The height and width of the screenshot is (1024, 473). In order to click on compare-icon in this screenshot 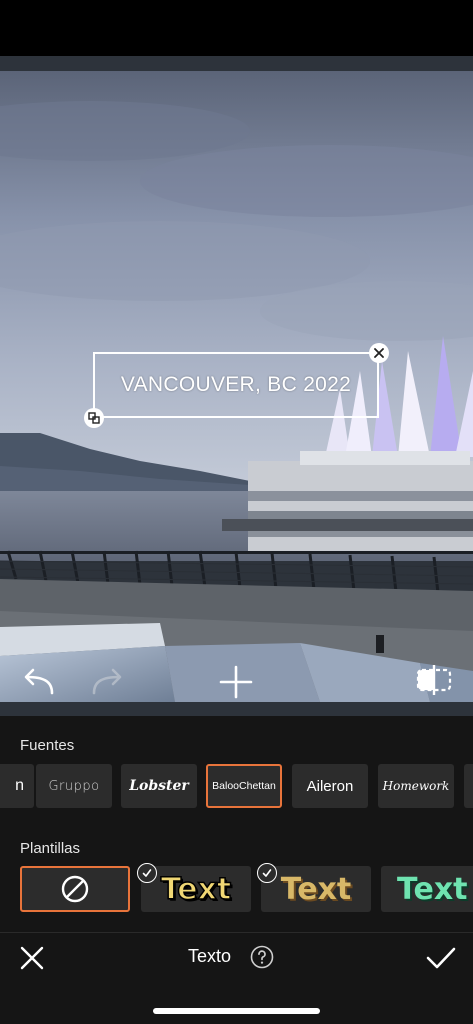, I will do `click(434, 680)`.